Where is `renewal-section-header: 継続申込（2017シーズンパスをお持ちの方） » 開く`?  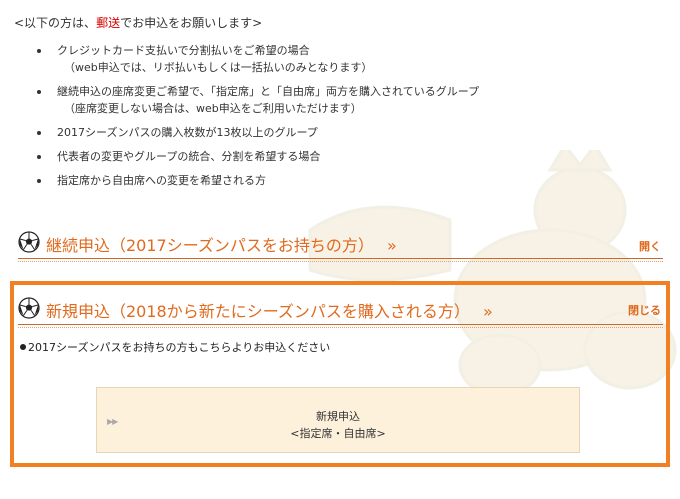 renewal-section-header: 継続申込（2017シーズンパスをお持ちの方） » 開く is located at coordinates (340, 246).